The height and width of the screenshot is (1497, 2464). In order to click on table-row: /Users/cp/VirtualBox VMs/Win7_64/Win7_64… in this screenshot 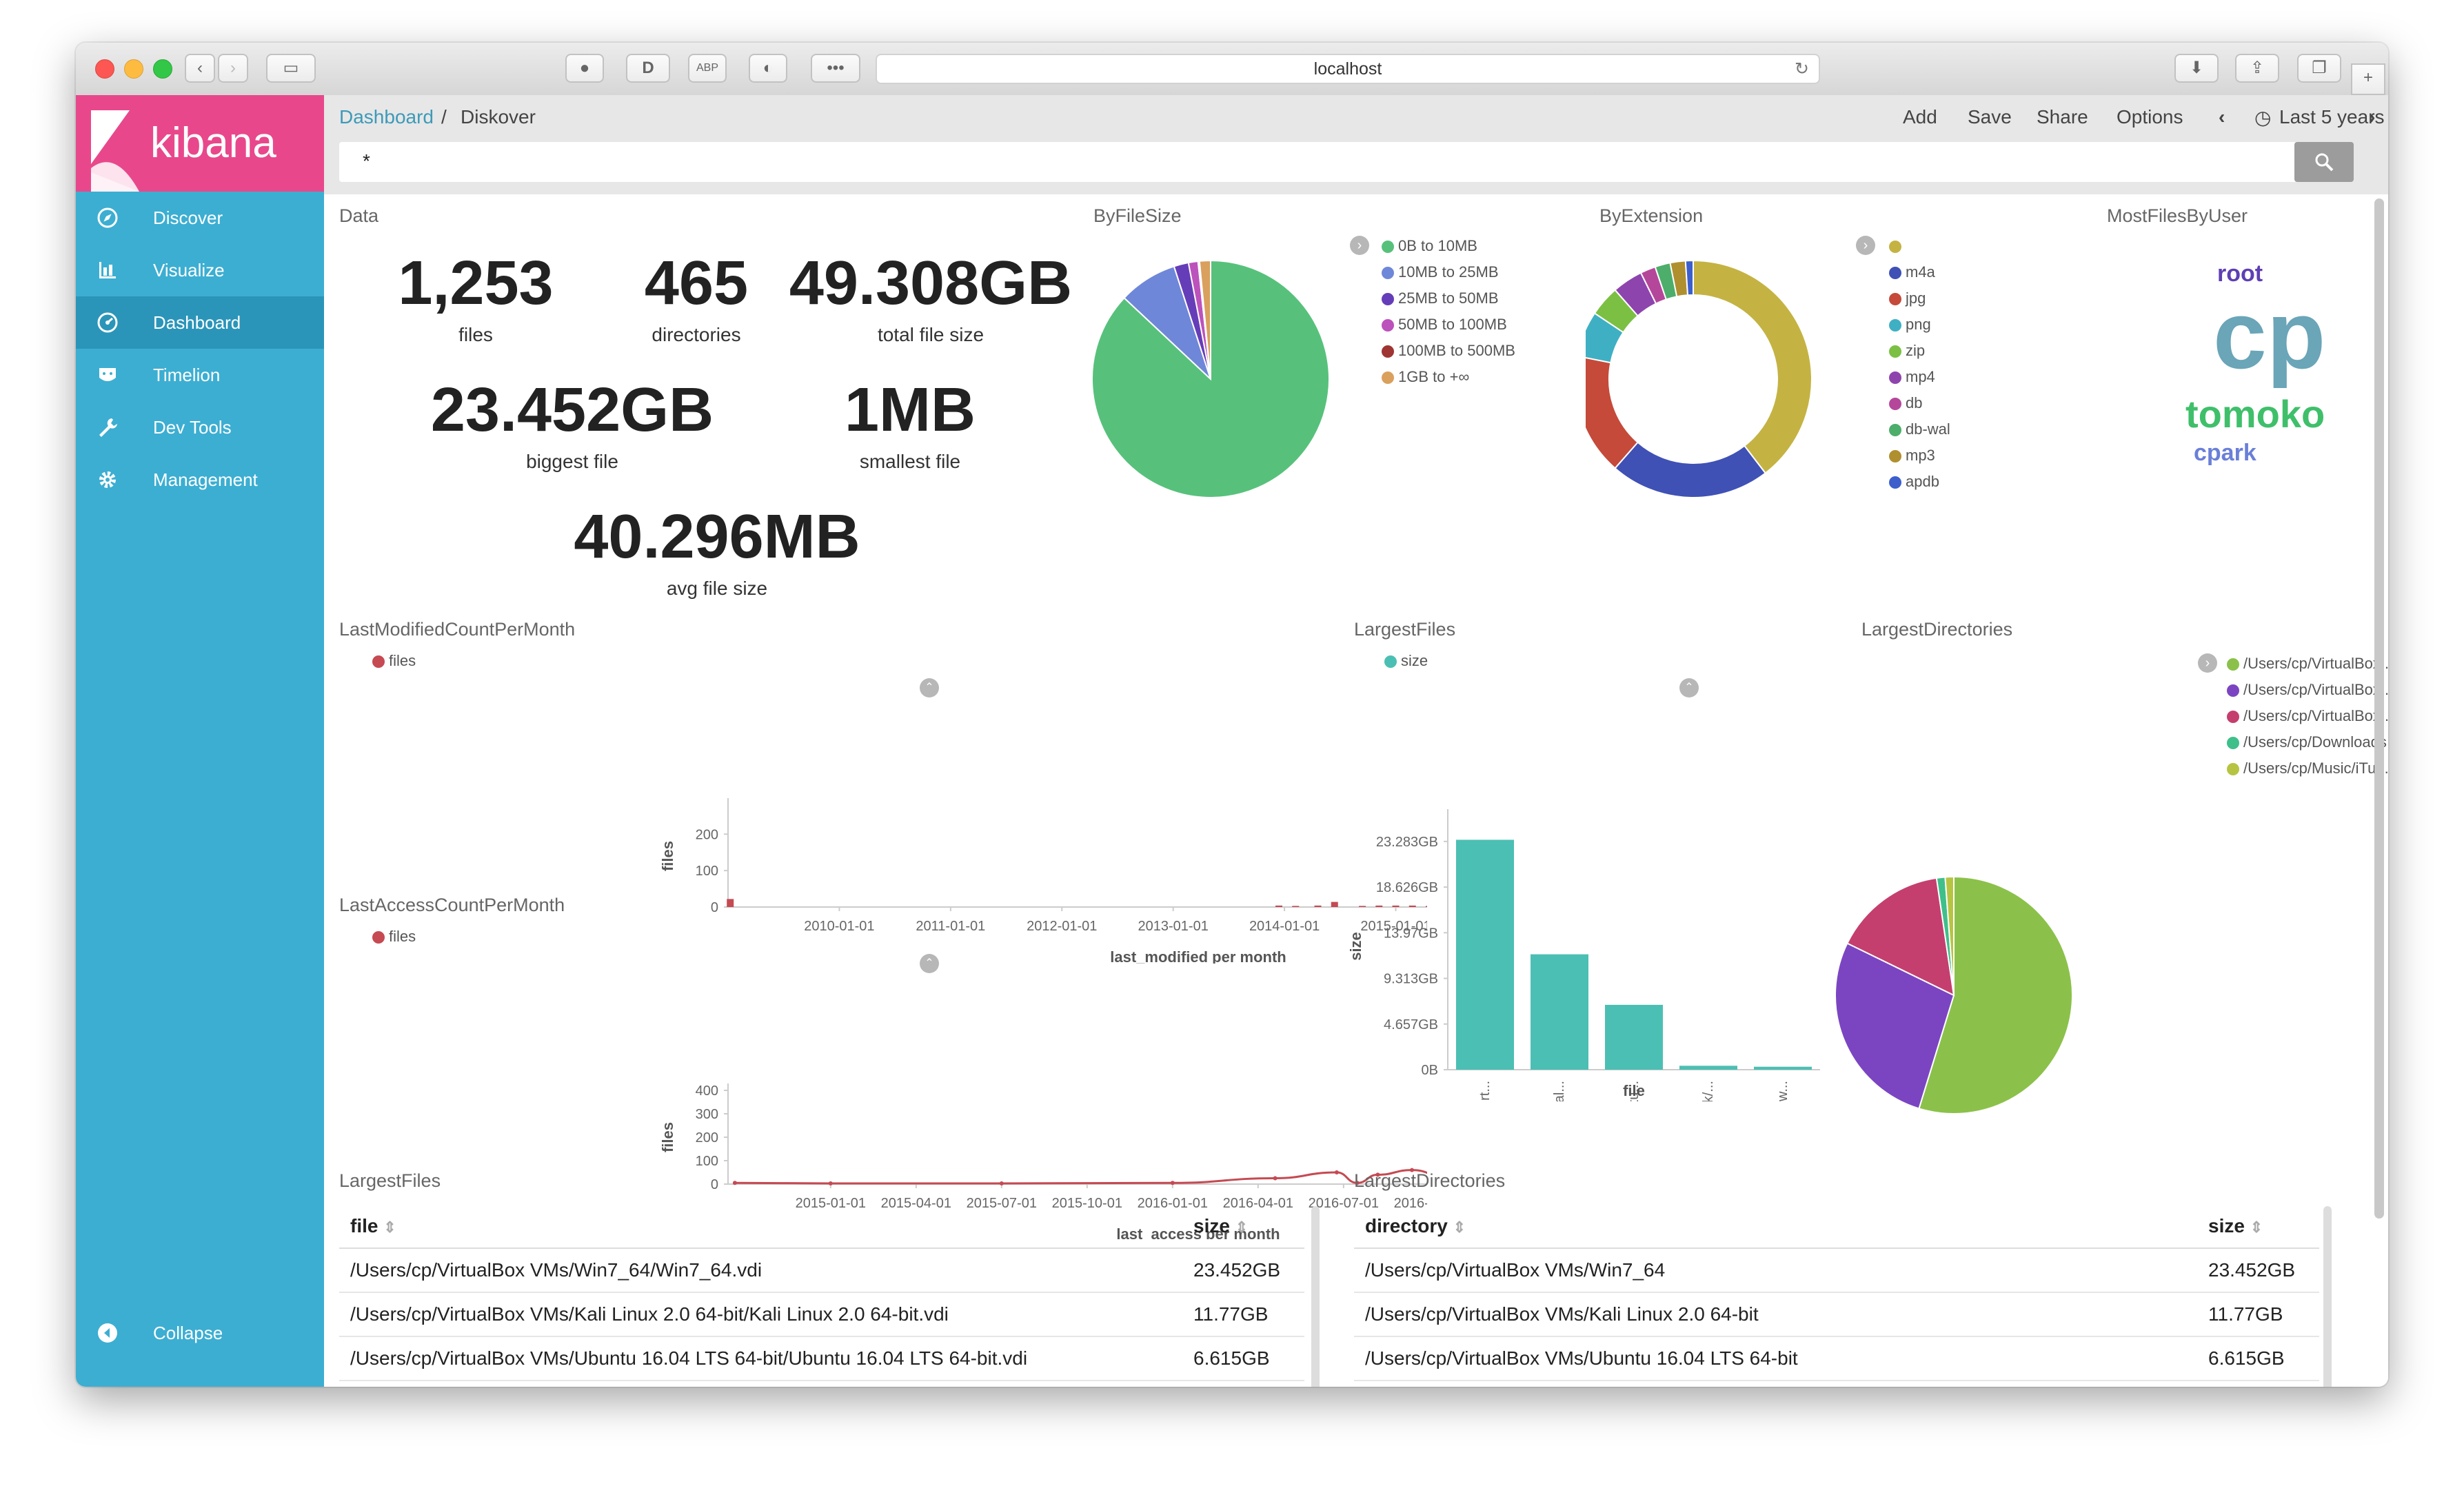, I will do `click(821, 1270)`.